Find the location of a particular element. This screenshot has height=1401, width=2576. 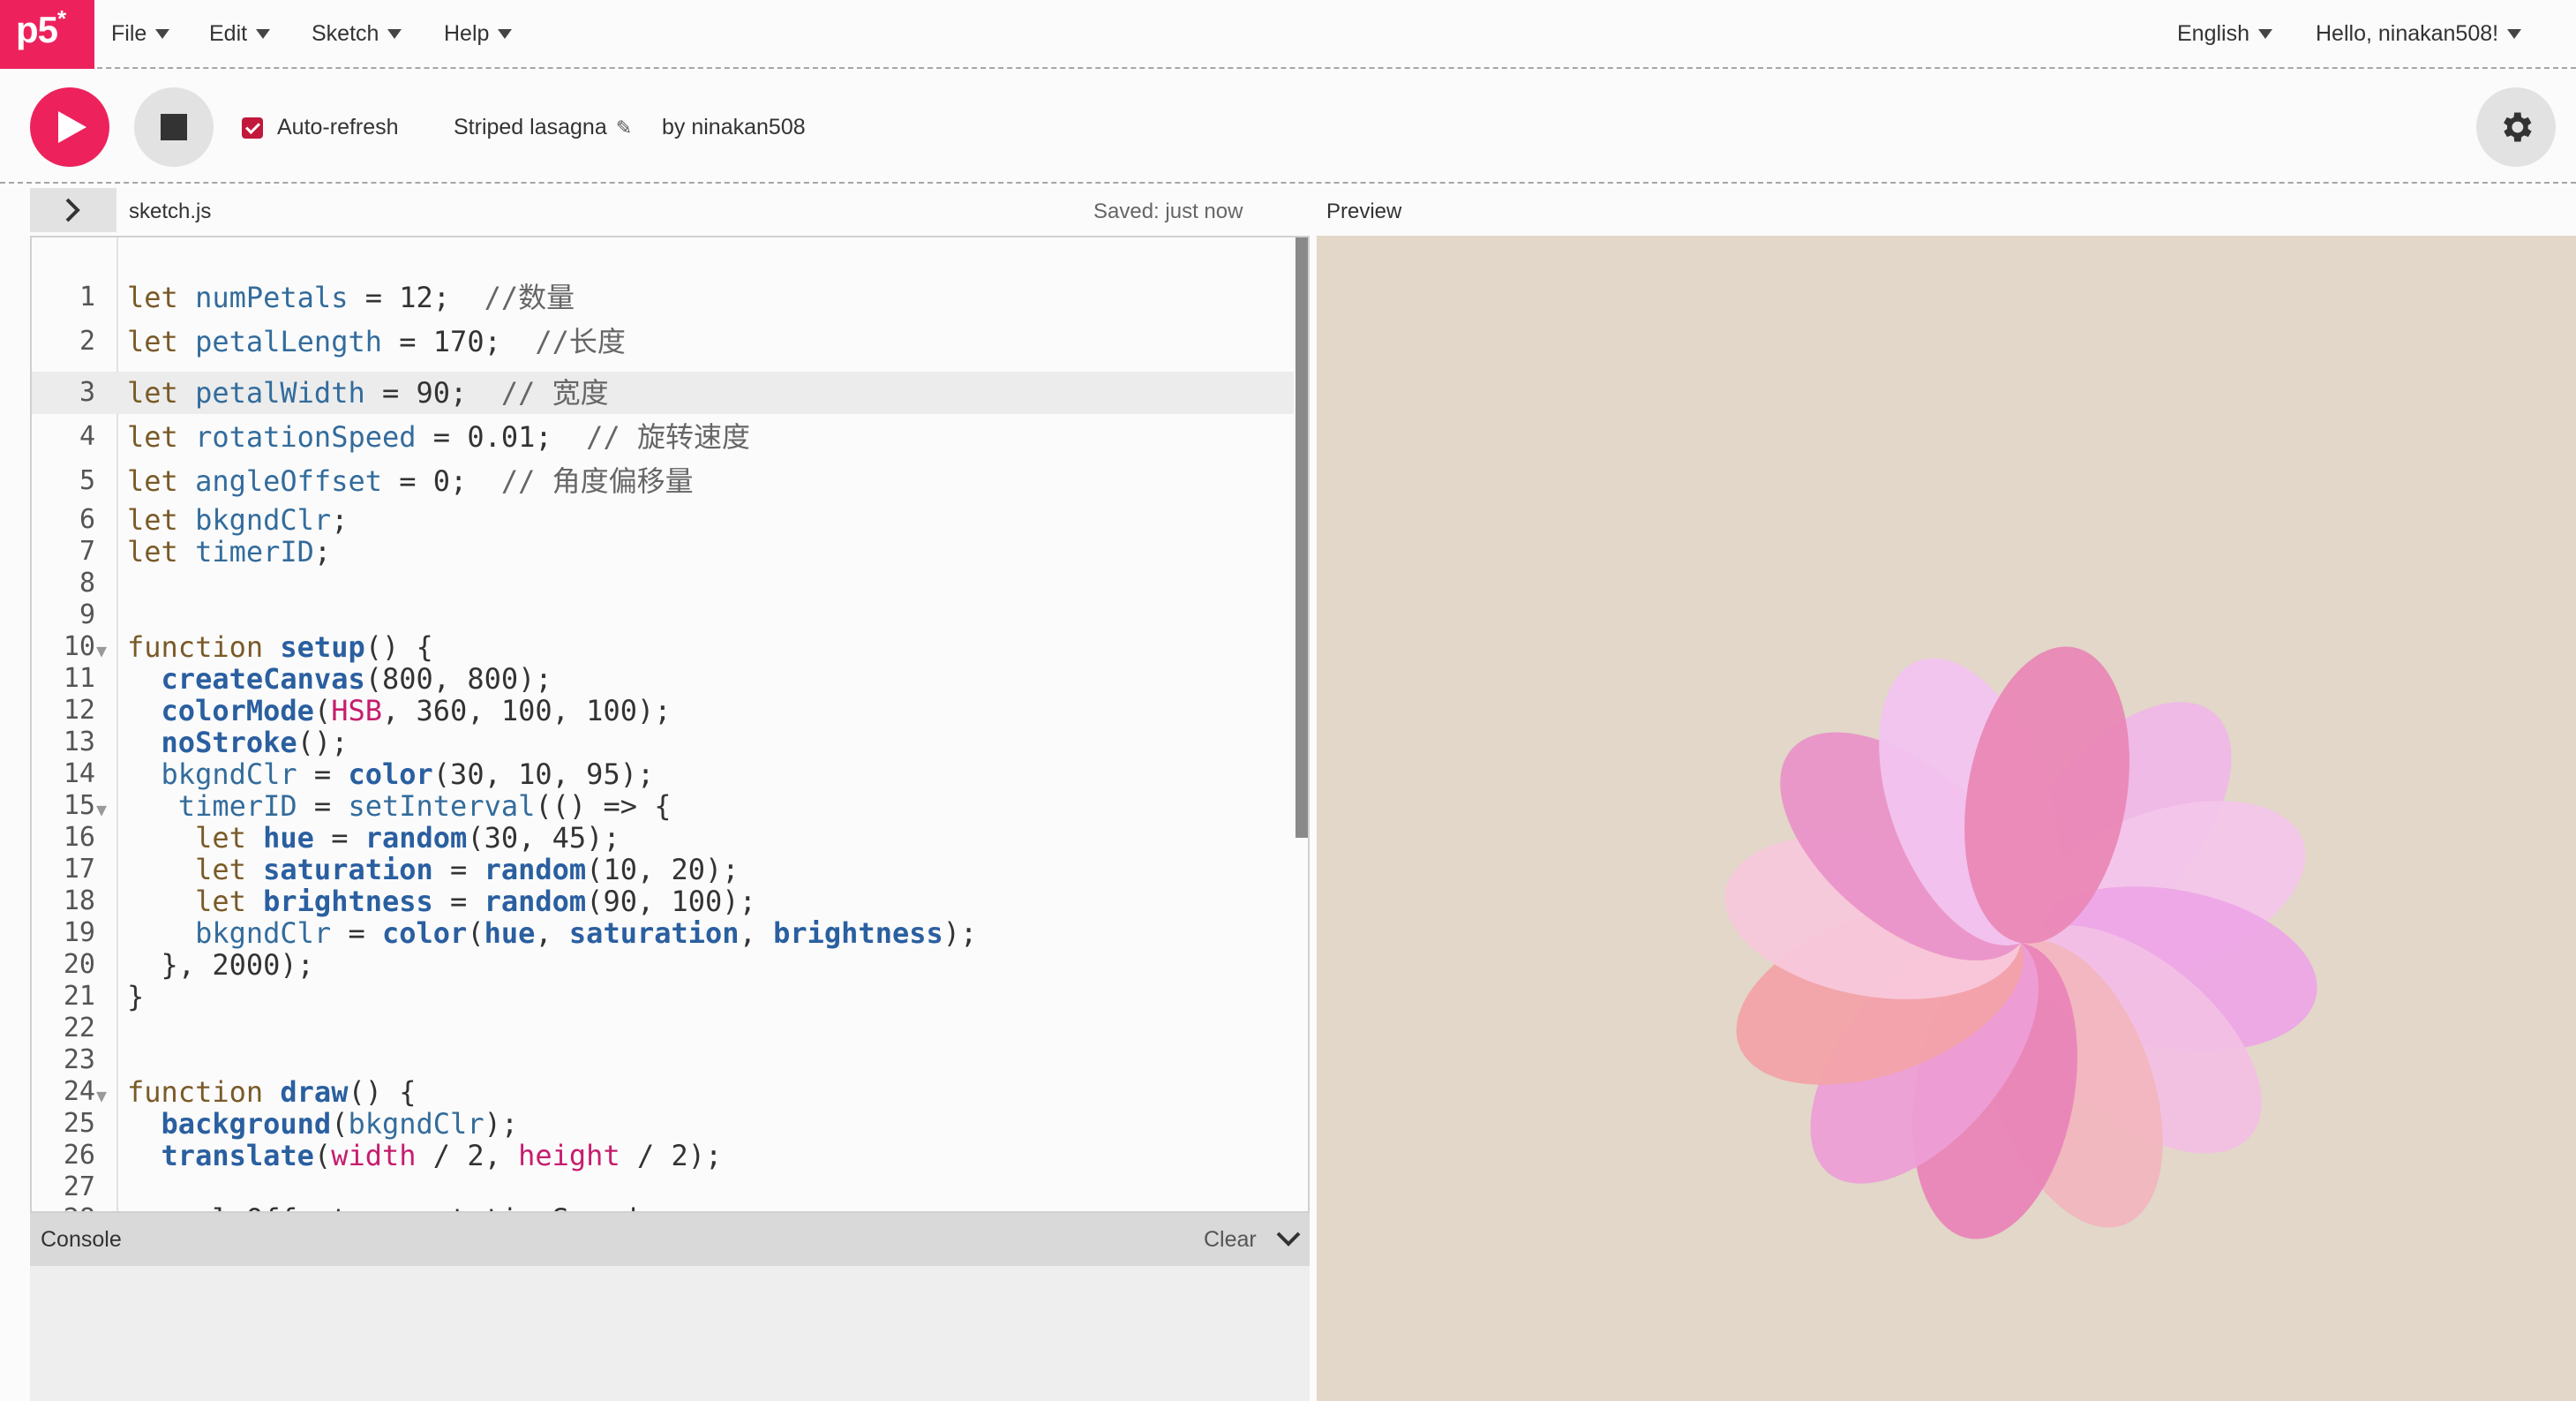

code-line: 15 ▼ timerID = setInterval(() => { is located at coordinates (663, 806).